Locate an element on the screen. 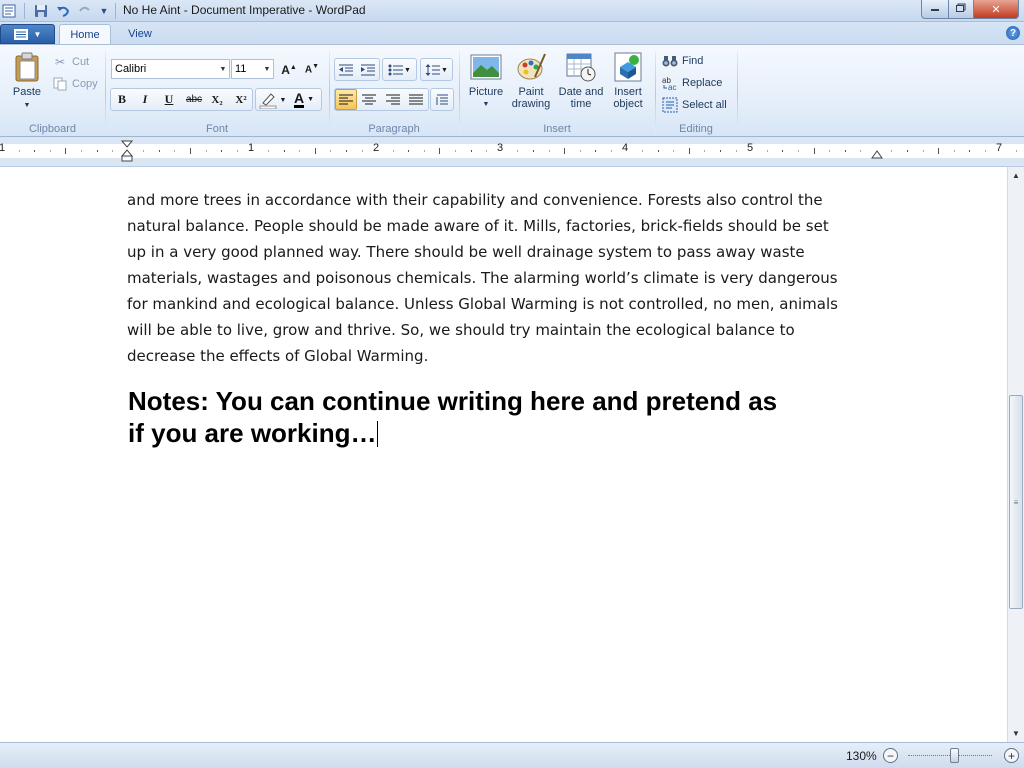  cut-button: ✂ Cut is located at coordinates (70, 62).